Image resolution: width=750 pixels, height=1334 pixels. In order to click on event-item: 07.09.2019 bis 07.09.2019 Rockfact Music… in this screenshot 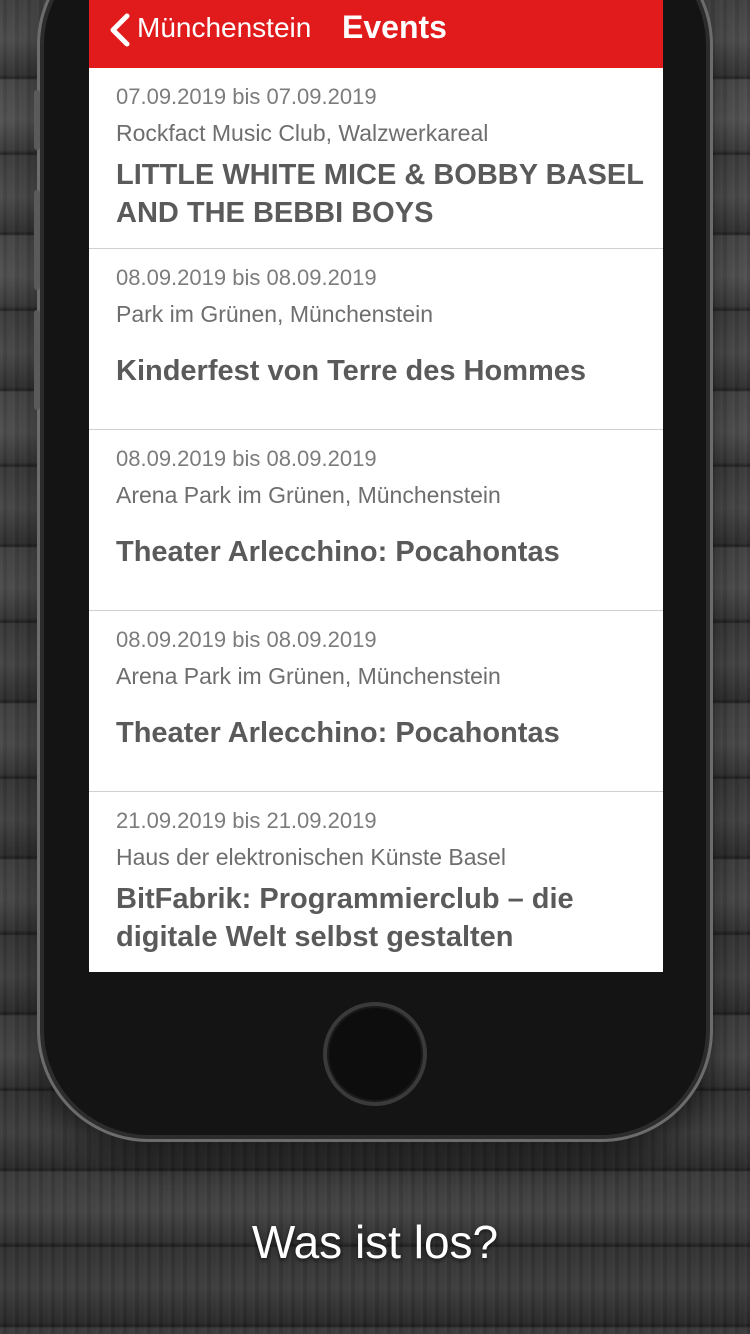, I will do `click(376, 158)`.